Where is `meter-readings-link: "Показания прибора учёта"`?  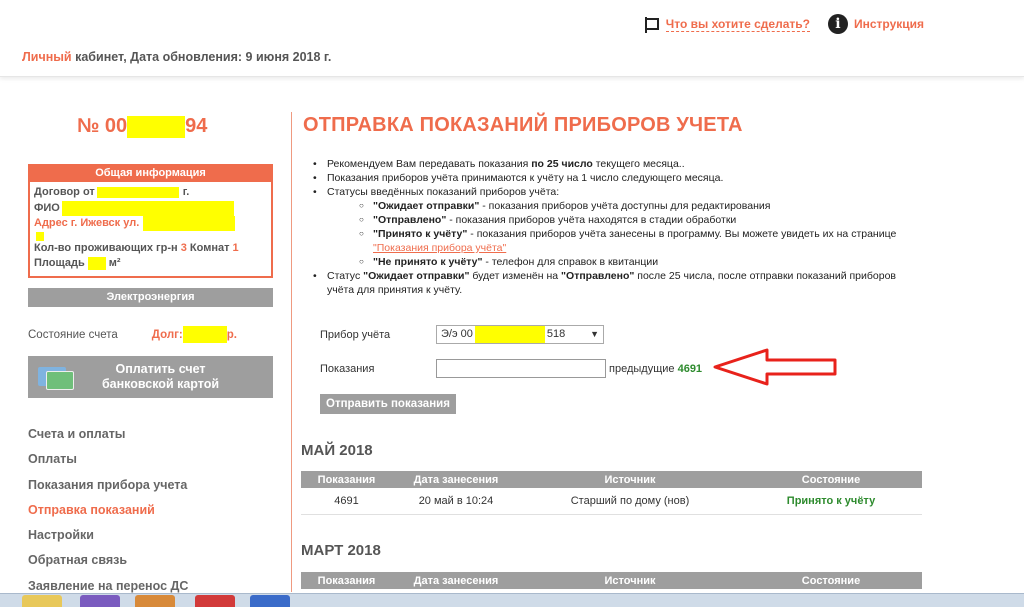 meter-readings-link: "Показания прибора учёта" is located at coordinates (439, 248).